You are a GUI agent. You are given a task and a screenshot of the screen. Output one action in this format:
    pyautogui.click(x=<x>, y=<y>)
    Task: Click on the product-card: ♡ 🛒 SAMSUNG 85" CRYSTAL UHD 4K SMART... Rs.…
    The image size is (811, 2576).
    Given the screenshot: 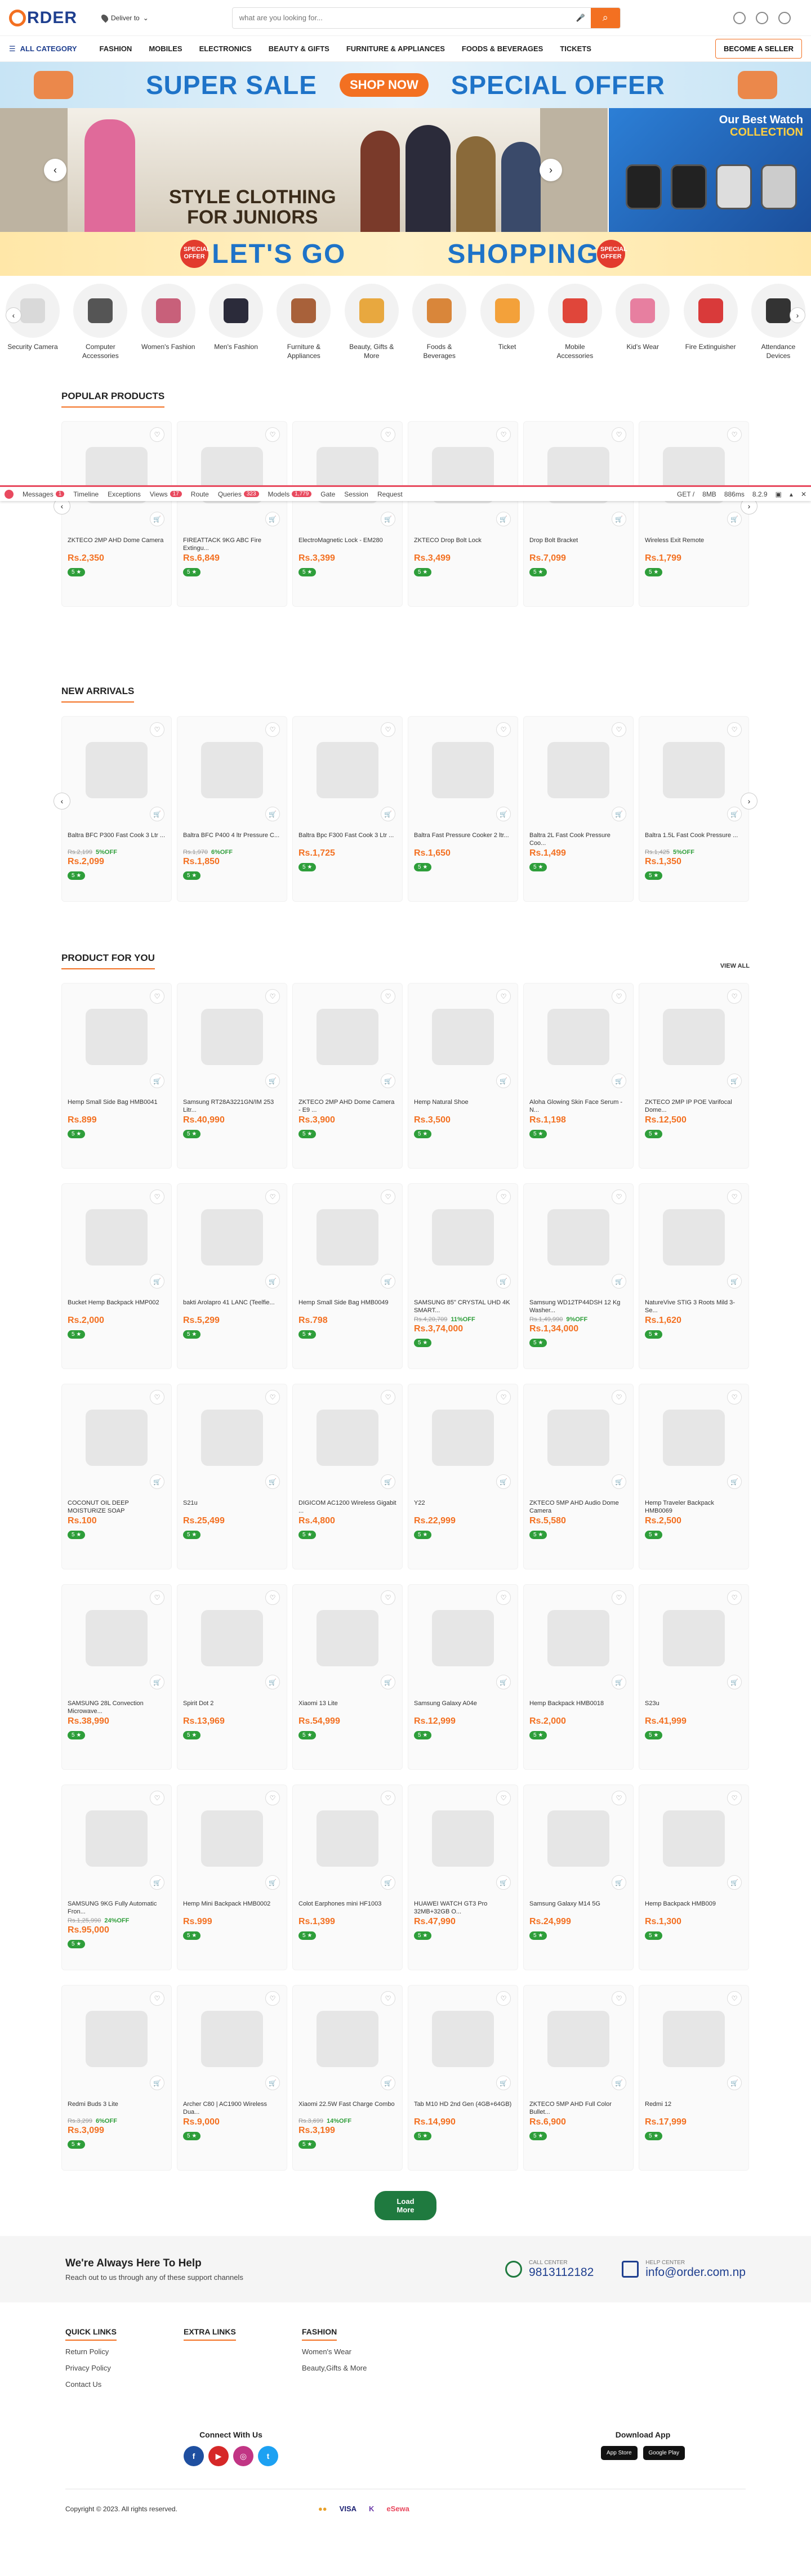 What is the action you would take?
    pyautogui.click(x=463, y=1276)
    